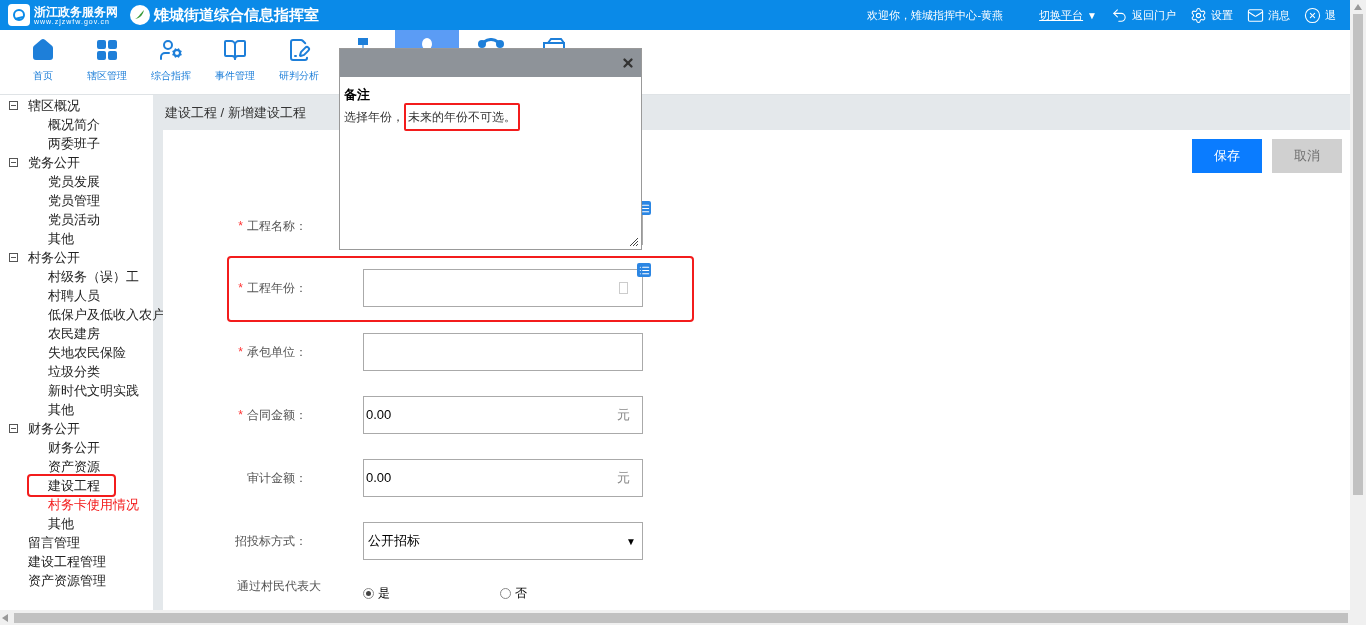  Describe the element at coordinates (631, 541) in the screenshot. I see `caret-icon: ▼` at that location.